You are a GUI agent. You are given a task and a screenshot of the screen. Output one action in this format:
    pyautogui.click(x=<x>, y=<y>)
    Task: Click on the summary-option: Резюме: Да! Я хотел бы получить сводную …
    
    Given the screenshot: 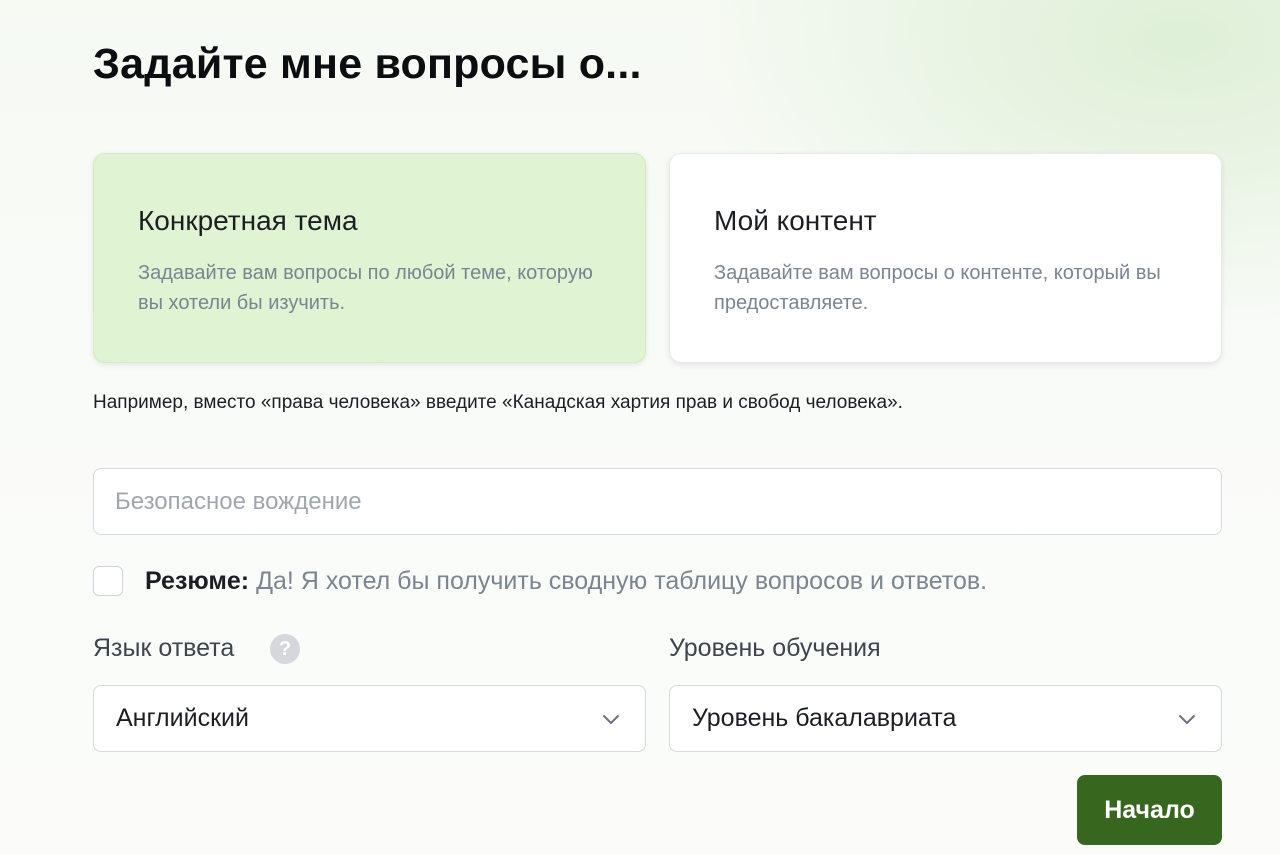 What is the action you would take?
    pyautogui.click(x=566, y=581)
    